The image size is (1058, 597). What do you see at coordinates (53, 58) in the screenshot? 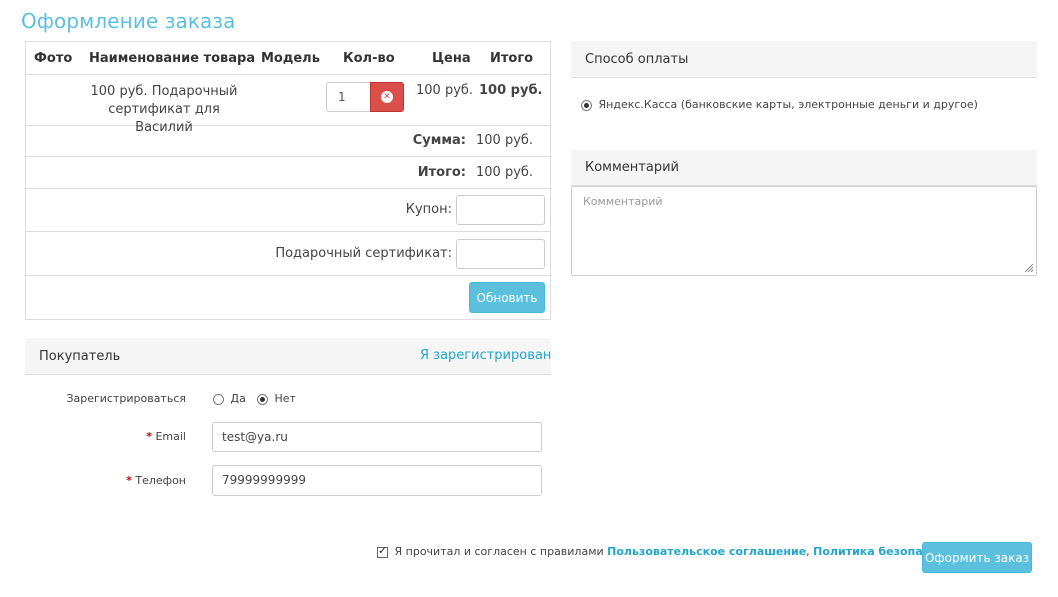
I see `col-photo: Фото` at bounding box center [53, 58].